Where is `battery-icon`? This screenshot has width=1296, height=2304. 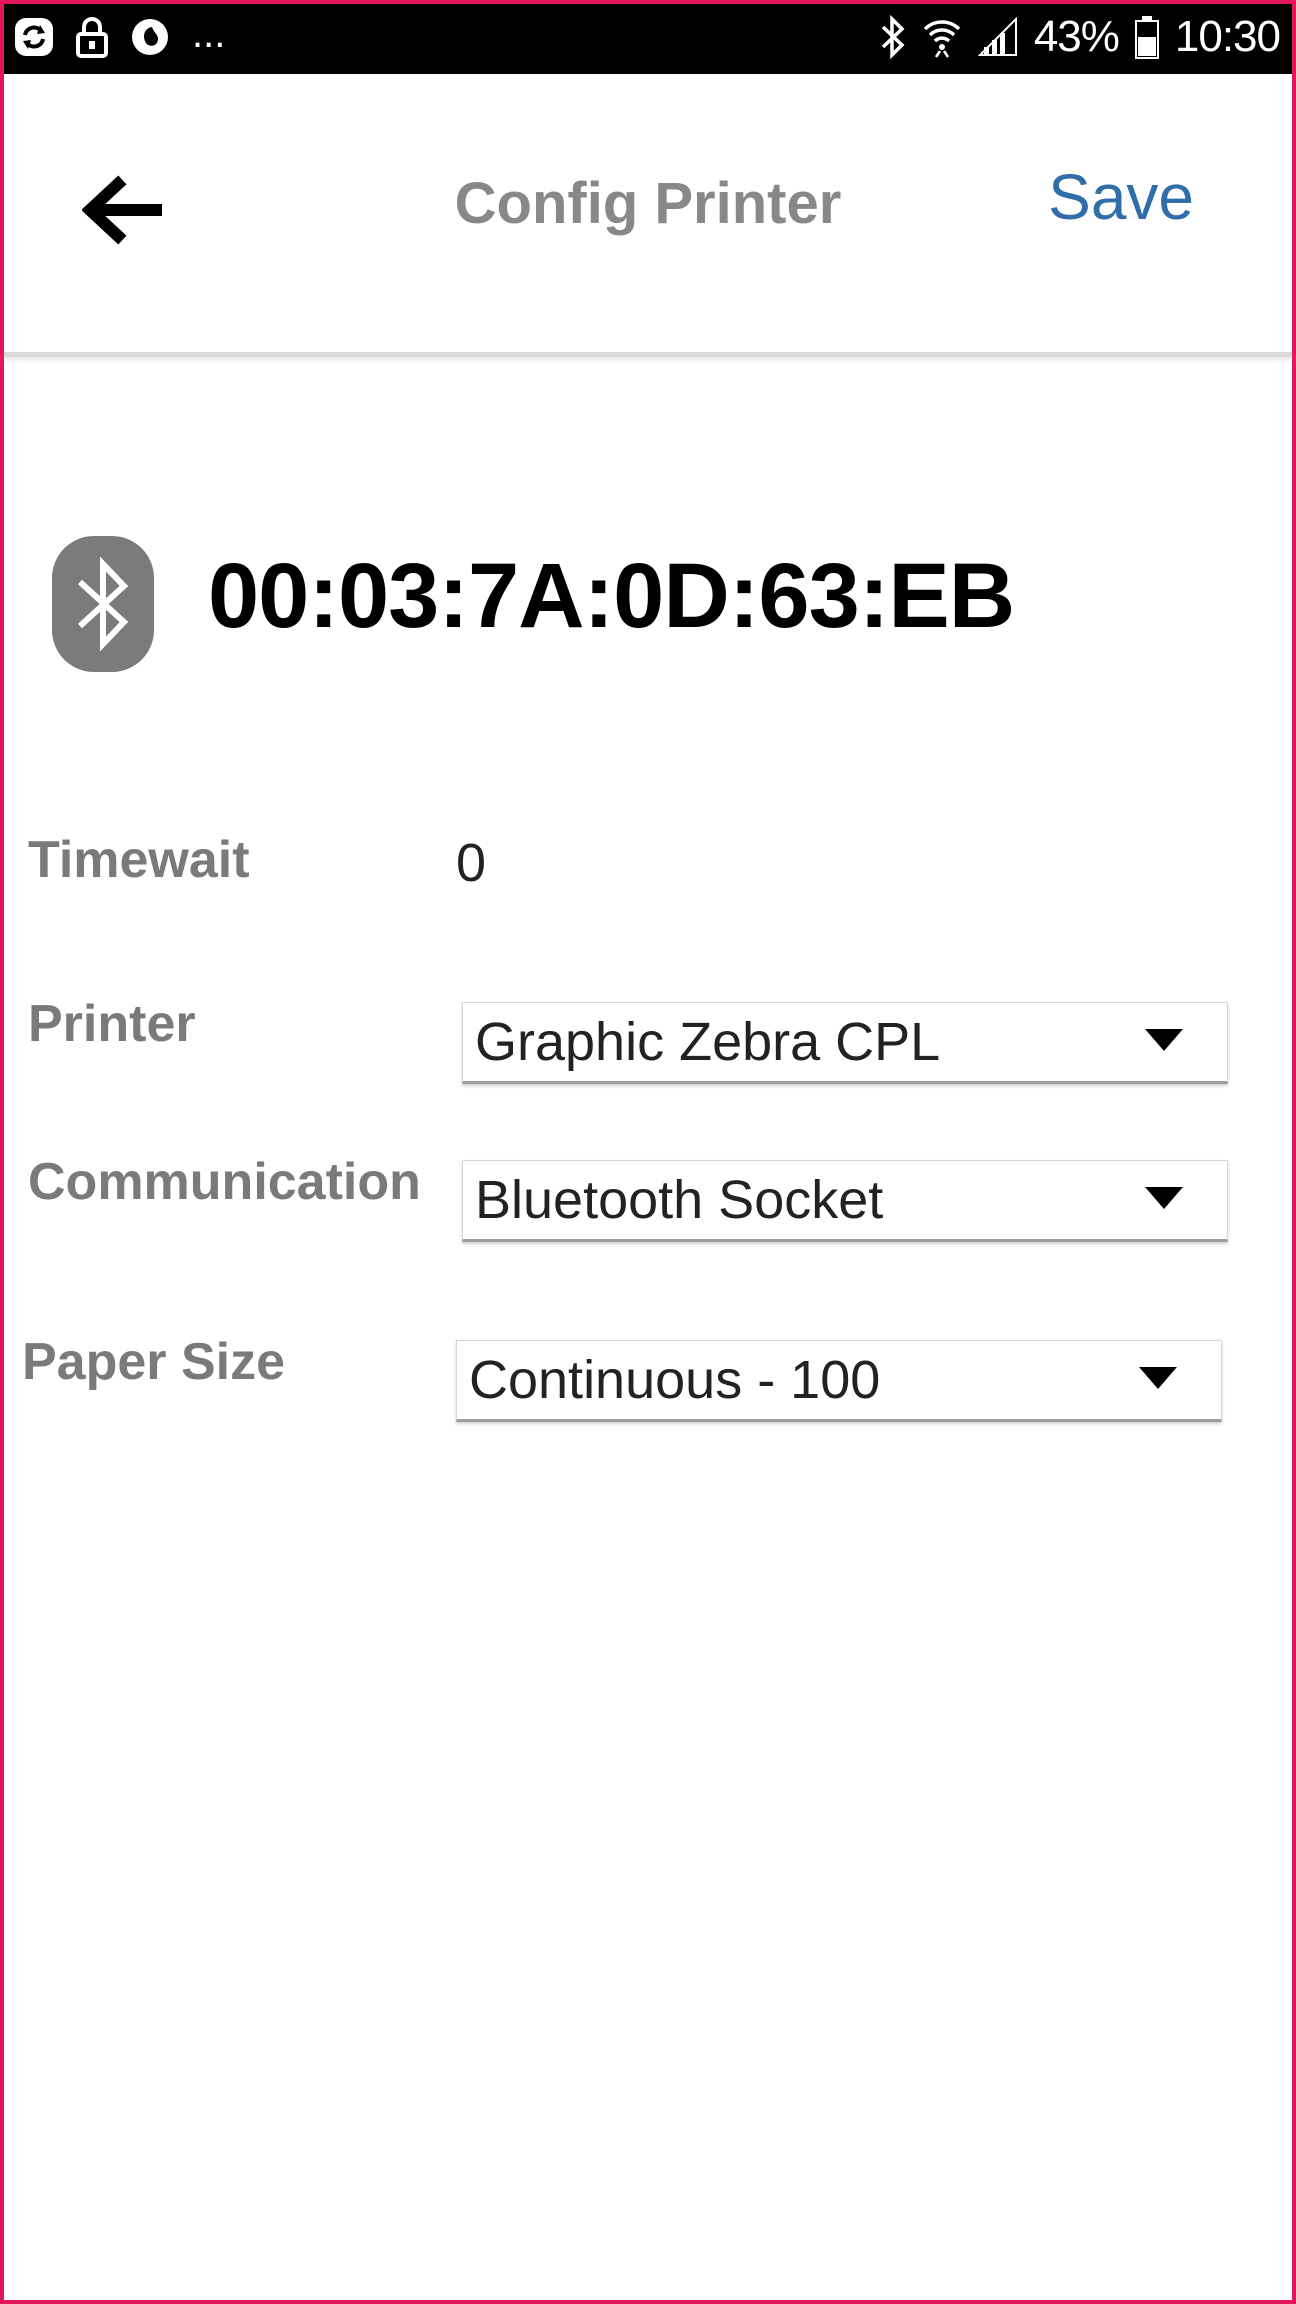 battery-icon is located at coordinates (1146, 37).